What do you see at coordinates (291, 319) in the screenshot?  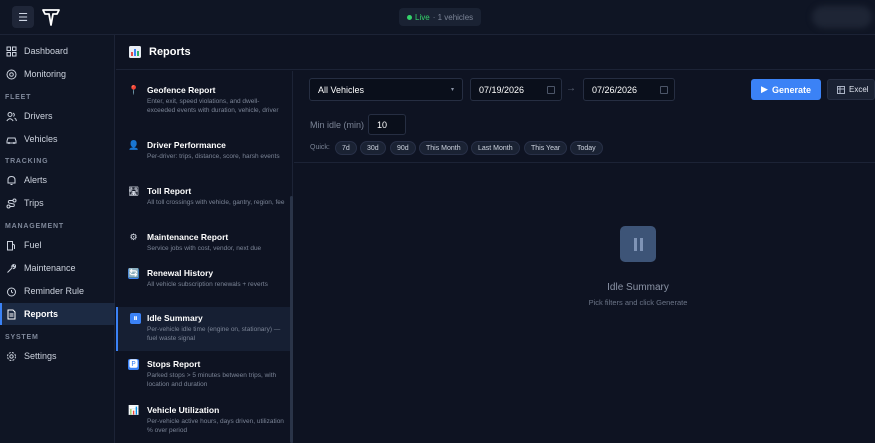 I see `report-list-scrollbar` at bounding box center [291, 319].